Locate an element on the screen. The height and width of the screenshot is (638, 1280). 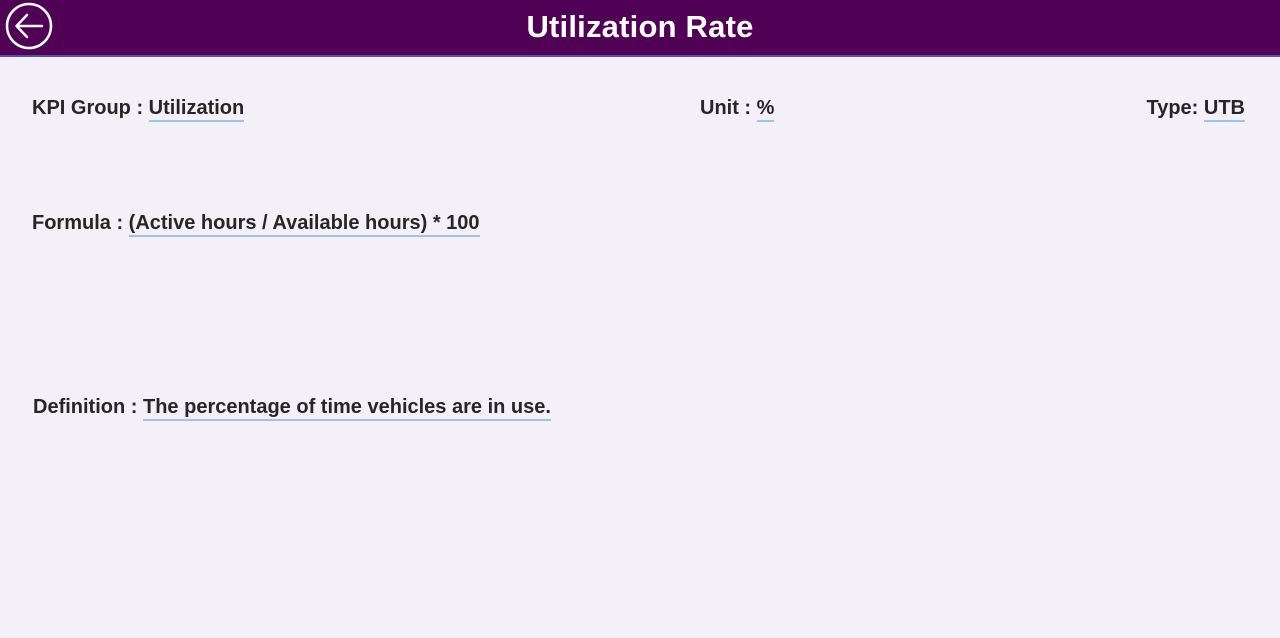
kpi-group-field: KPI Group : Utilization is located at coordinates (138, 109).